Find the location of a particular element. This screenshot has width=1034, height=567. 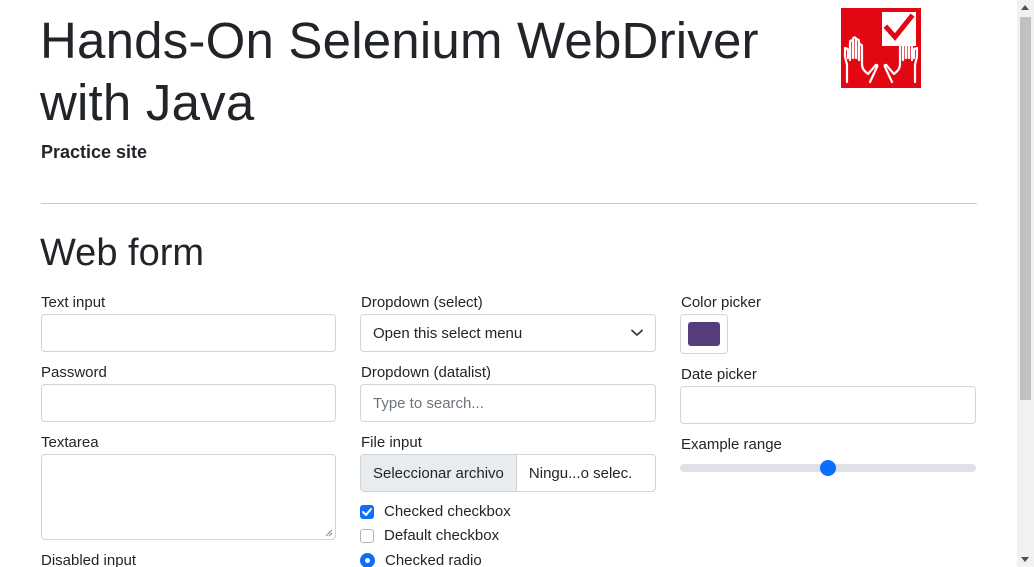

hands-checkmark-icon is located at coordinates (881, 48).